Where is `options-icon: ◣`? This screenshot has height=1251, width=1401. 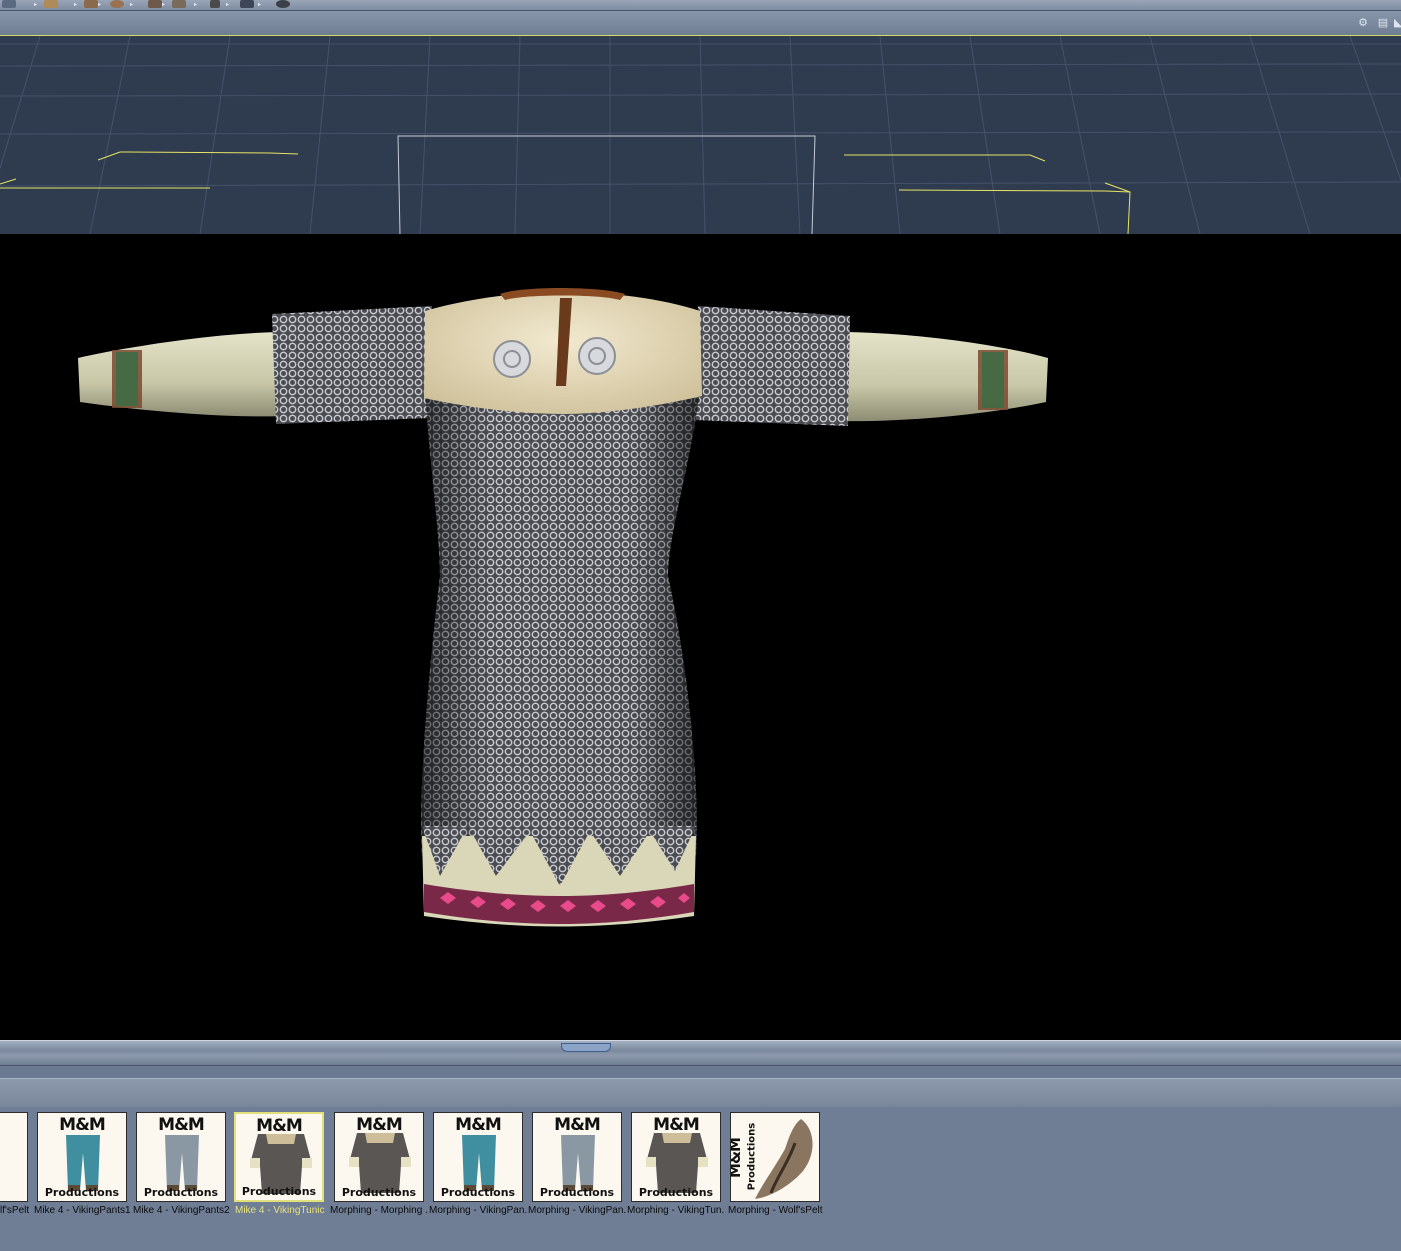 options-icon: ◣ is located at coordinates (1397, 23).